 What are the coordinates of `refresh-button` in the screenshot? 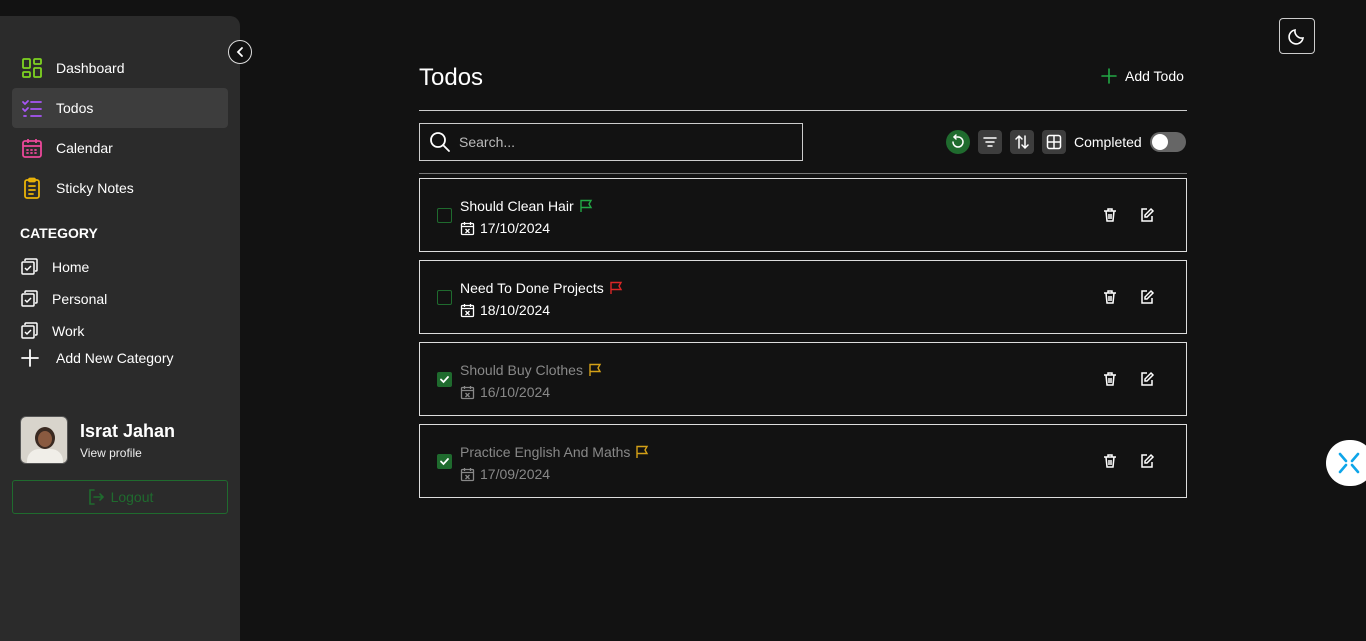 It's located at (958, 142).